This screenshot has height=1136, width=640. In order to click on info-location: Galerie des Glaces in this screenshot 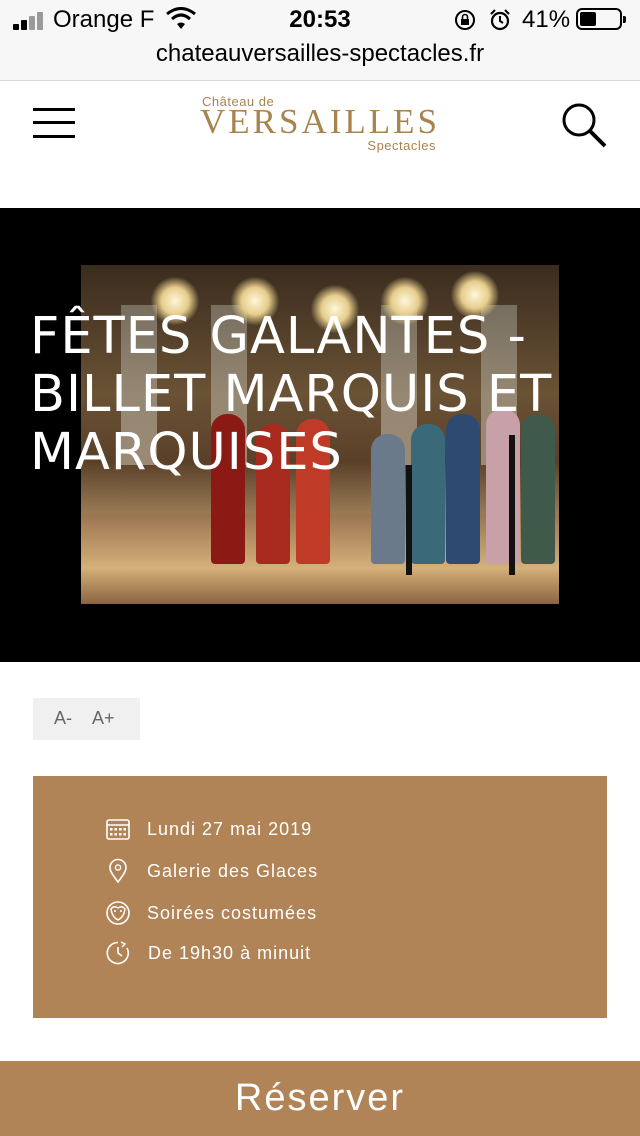, I will do `click(233, 871)`.